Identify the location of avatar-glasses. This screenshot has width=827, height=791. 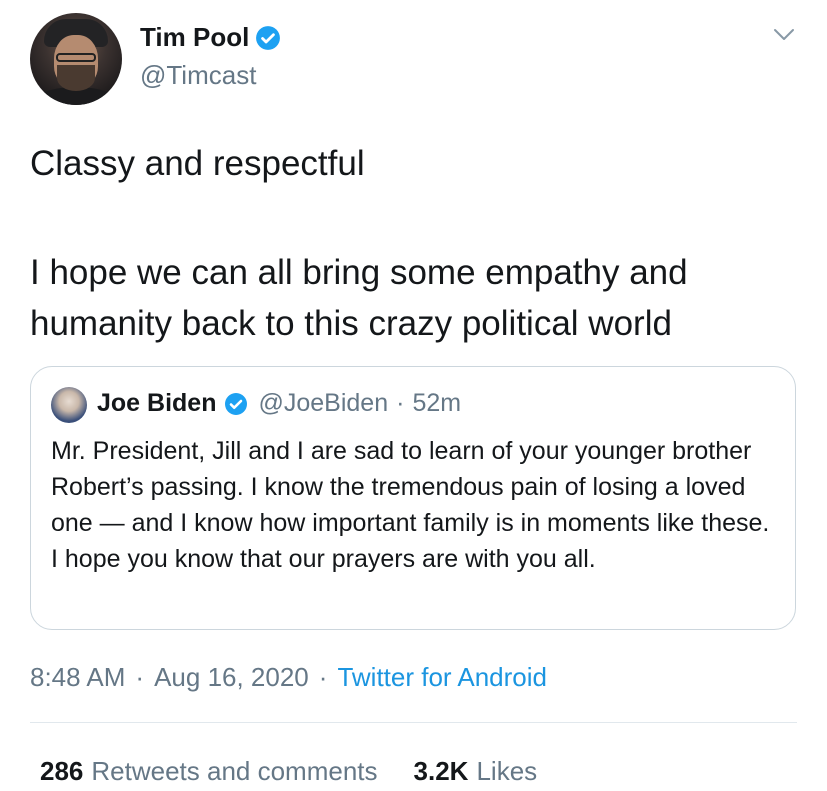
(76, 57).